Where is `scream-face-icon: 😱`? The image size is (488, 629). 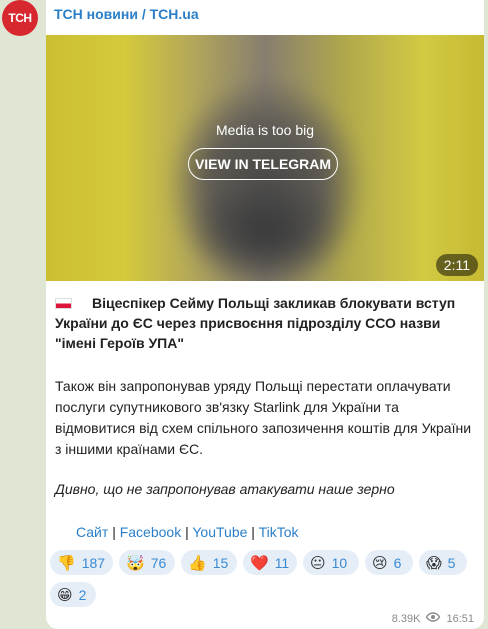 scream-face-icon: 😱 is located at coordinates (434, 562).